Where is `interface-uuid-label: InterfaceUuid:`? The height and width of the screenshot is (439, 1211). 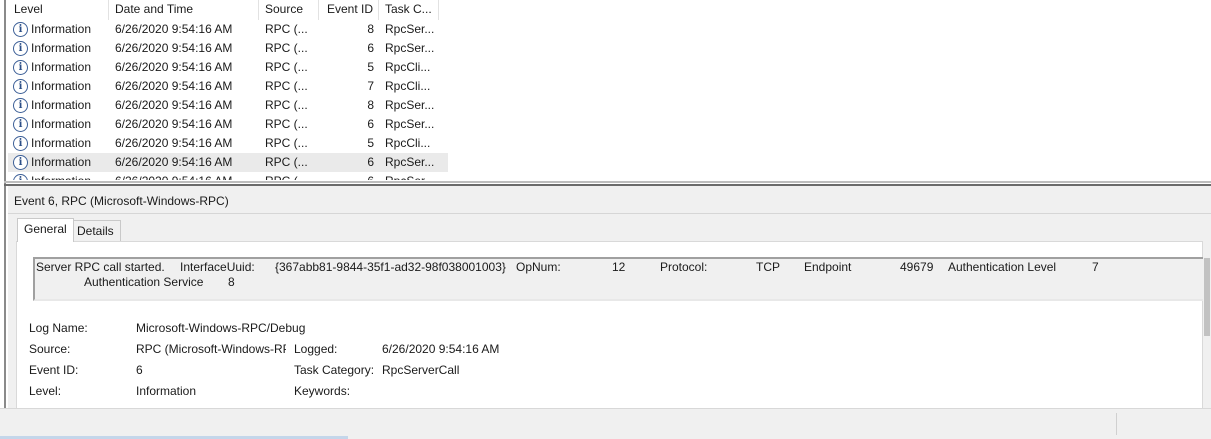
interface-uuid-label: InterfaceUuid: is located at coordinates (217, 267).